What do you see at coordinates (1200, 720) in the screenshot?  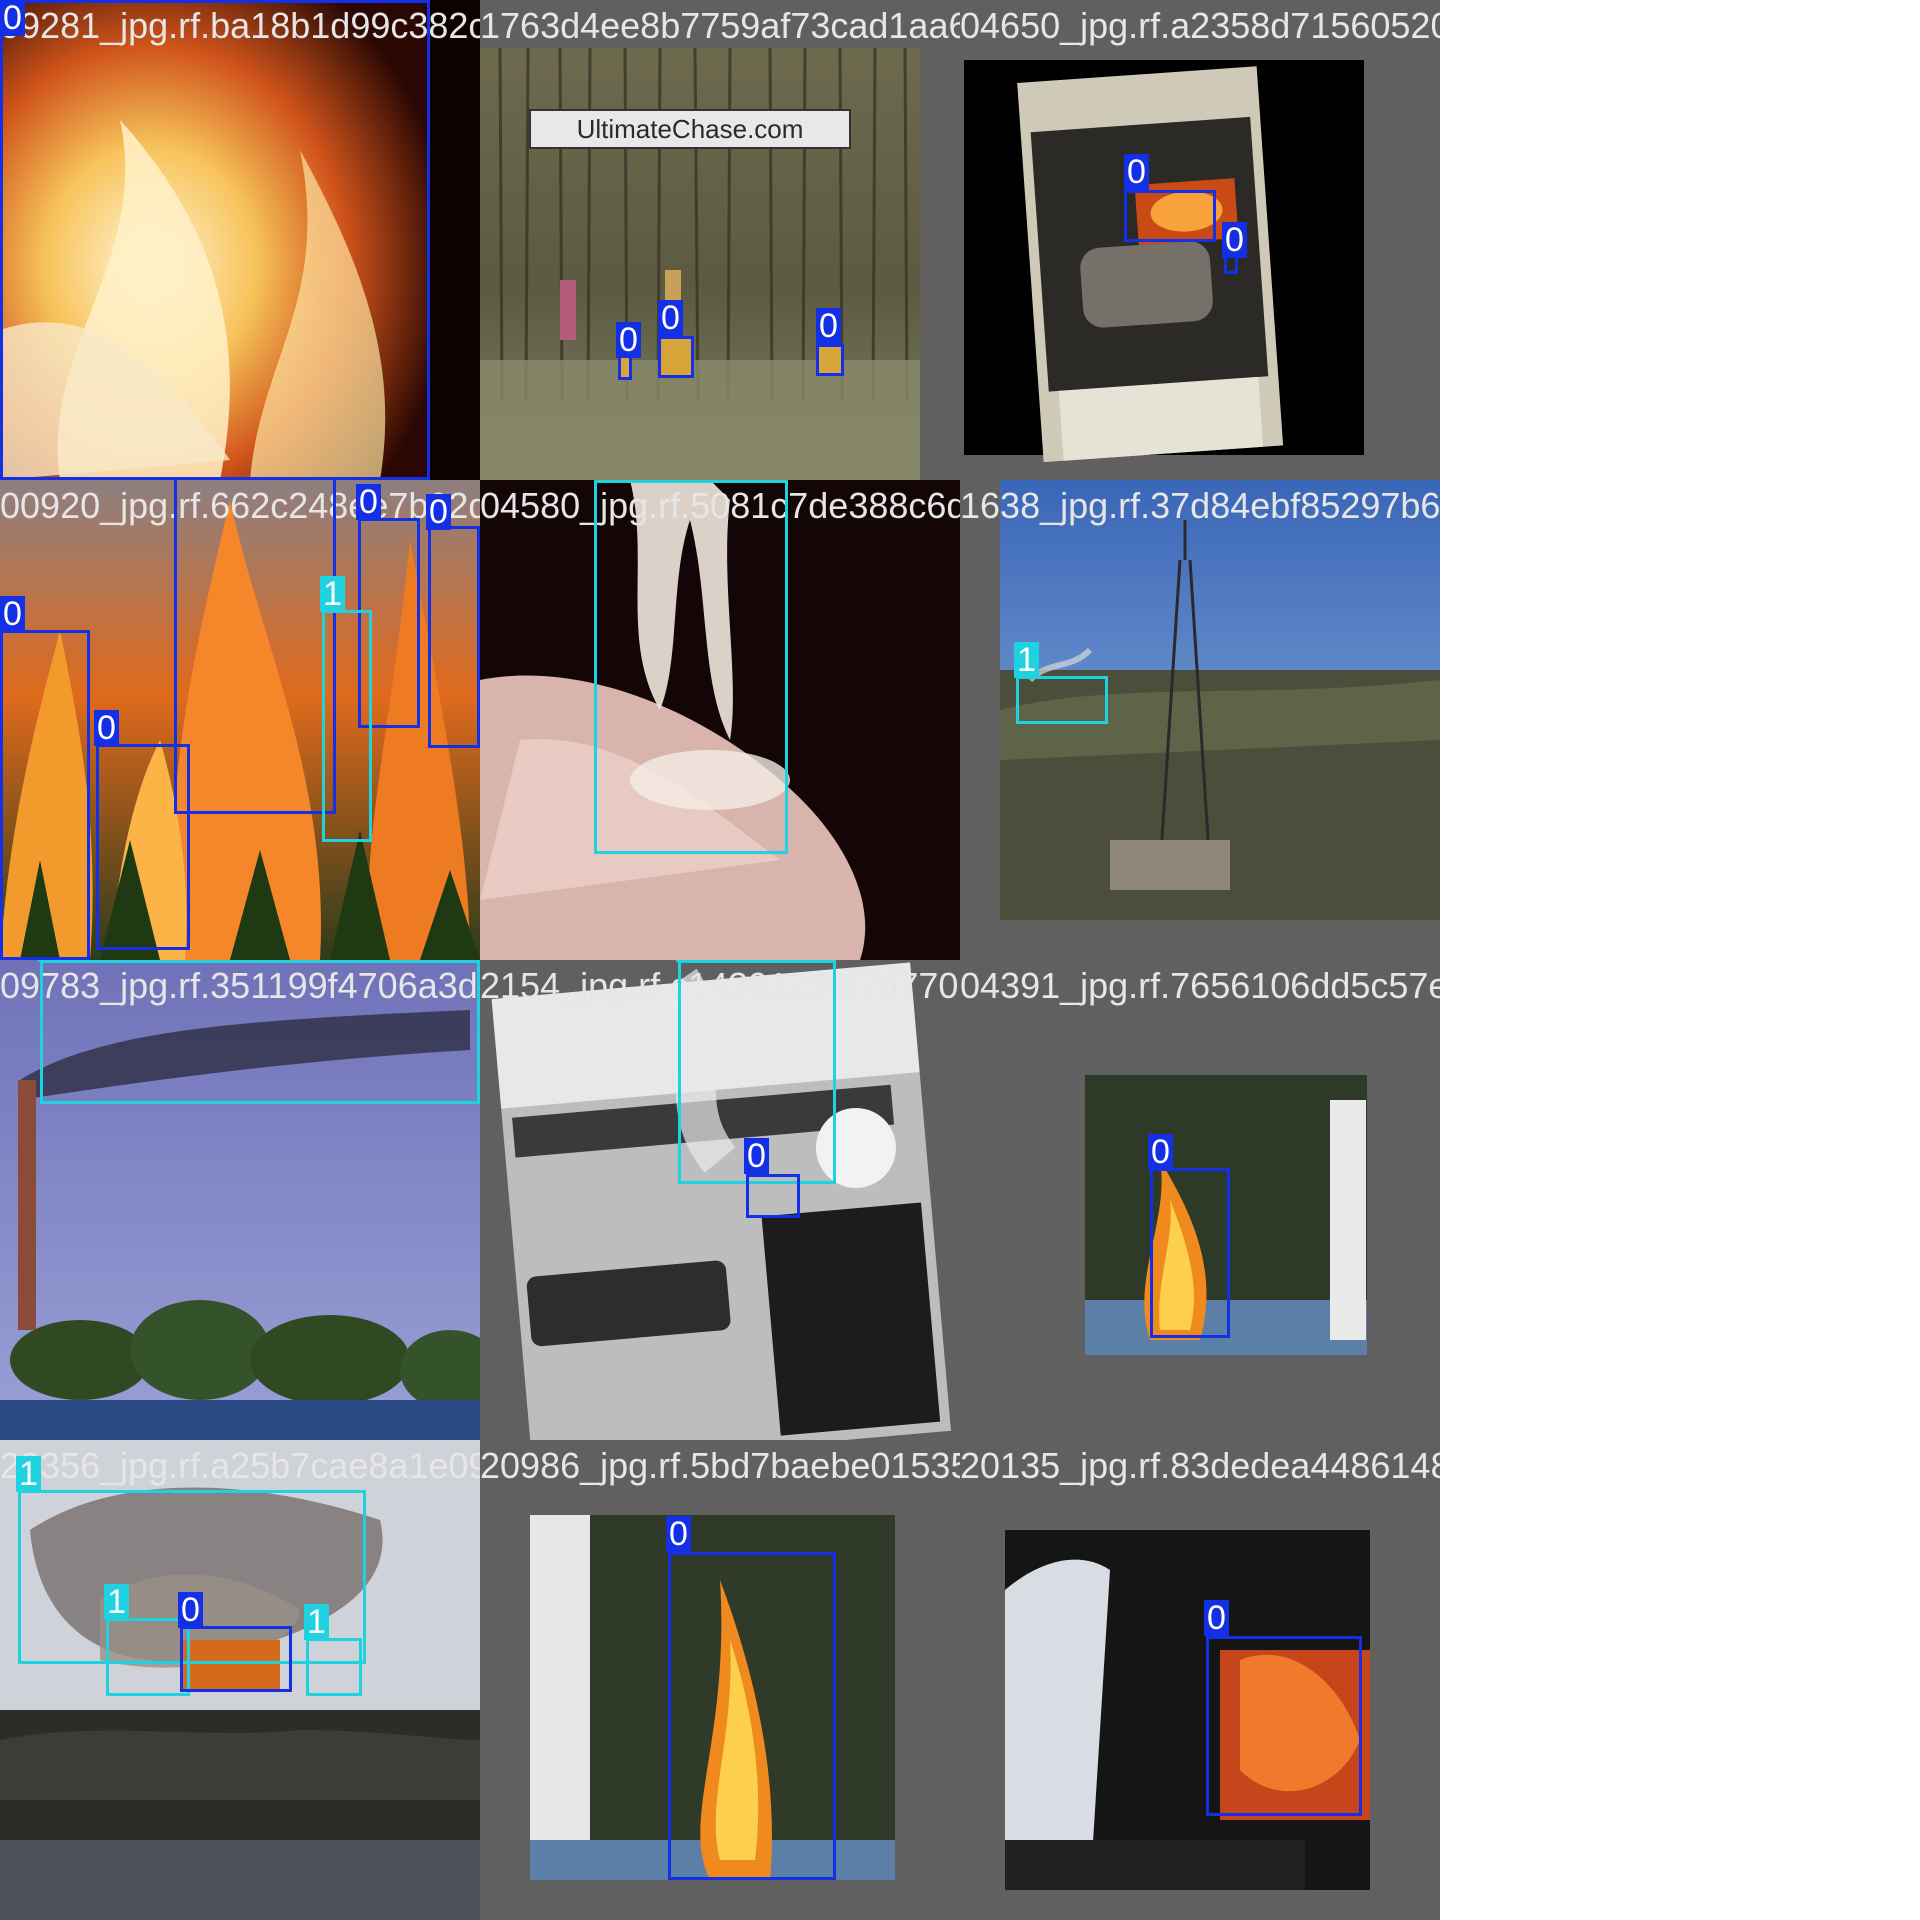 I see `tile-5: 1638_jpg.rf.37d84ebf85297b633488ab9eb9 1` at bounding box center [1200, 720].